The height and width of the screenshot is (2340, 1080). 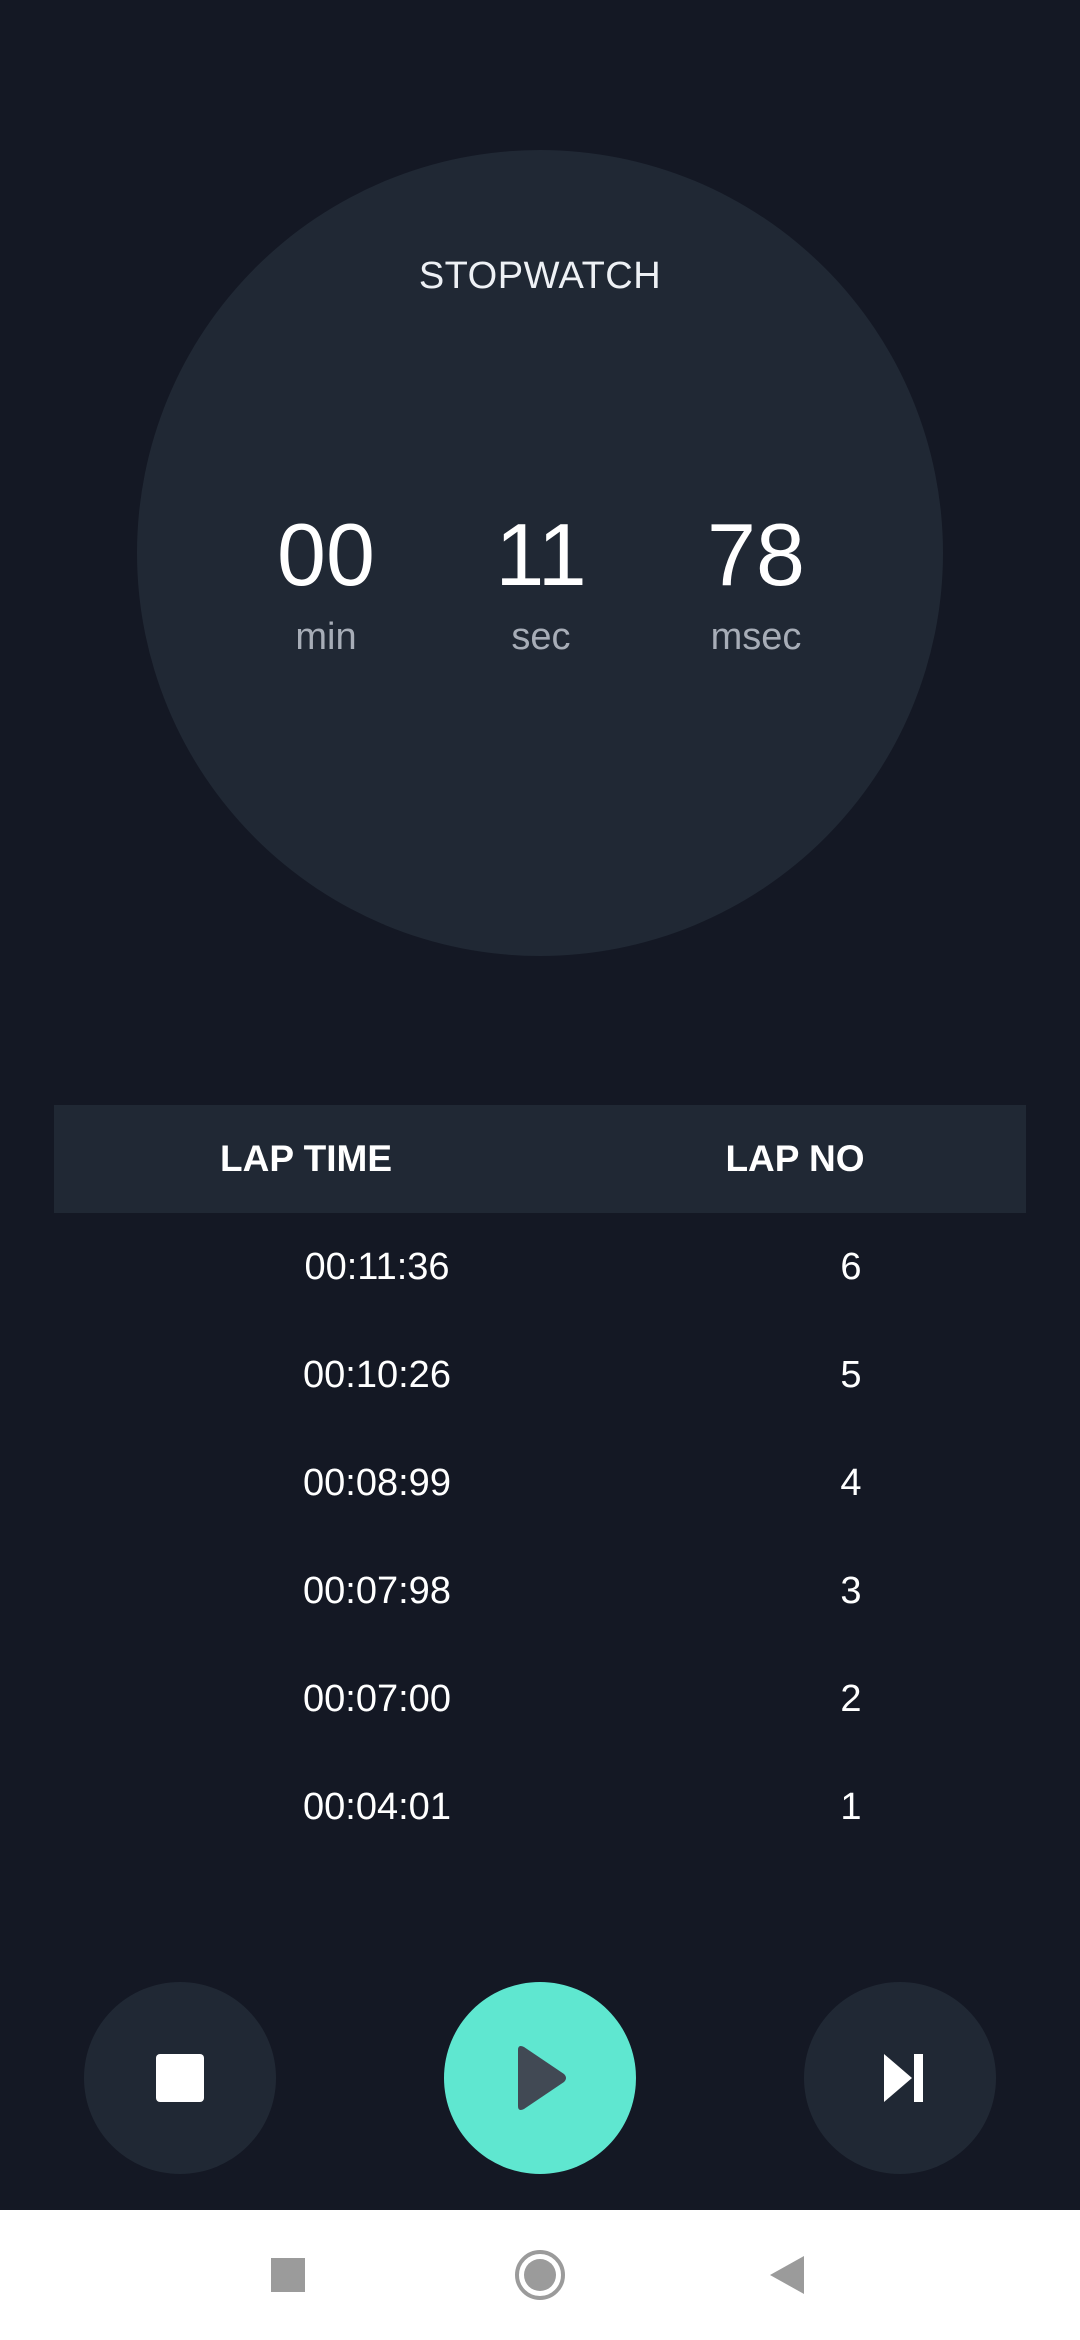 I want to click on lap-button, so click(x=900, y=2078).